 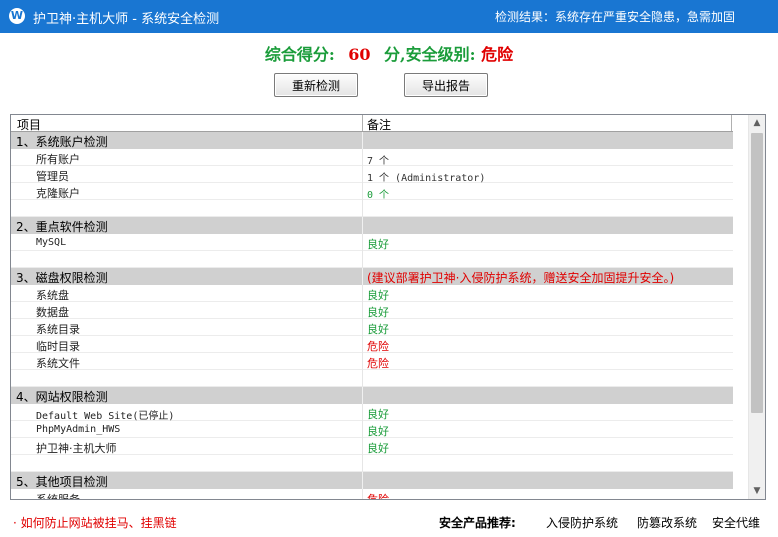 I want to click on export-report-button: 导出报告, so click(x=446, y=85).